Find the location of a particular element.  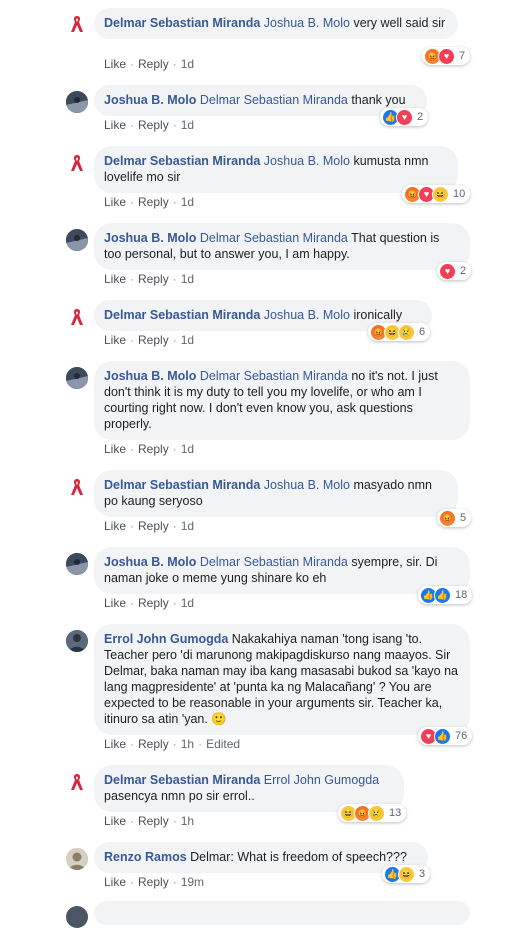

reaction-count: 2 is located at coordinates (420, 117).